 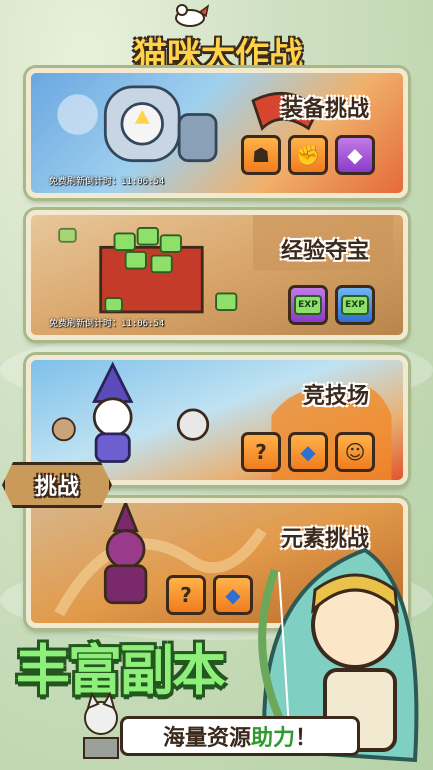 I want to click on reward-list: ? ◆ ☺, so click(x=308, y=452).